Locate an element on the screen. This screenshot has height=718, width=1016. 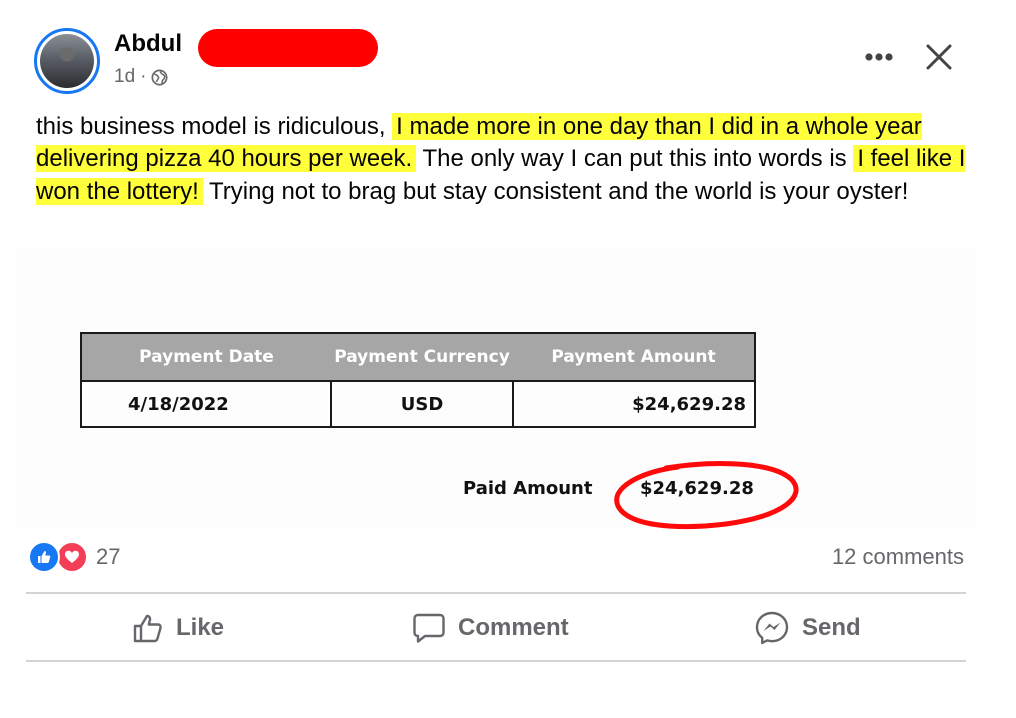
more-options-icon is located at coordinates (879, 57).